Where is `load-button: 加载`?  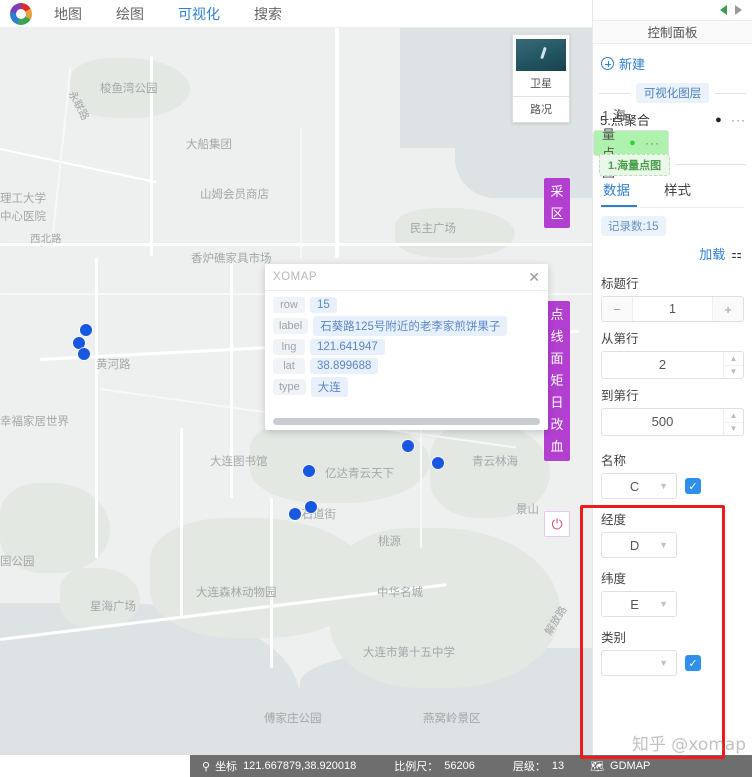 load-button: 加载 is located at coordinates (712, 253).